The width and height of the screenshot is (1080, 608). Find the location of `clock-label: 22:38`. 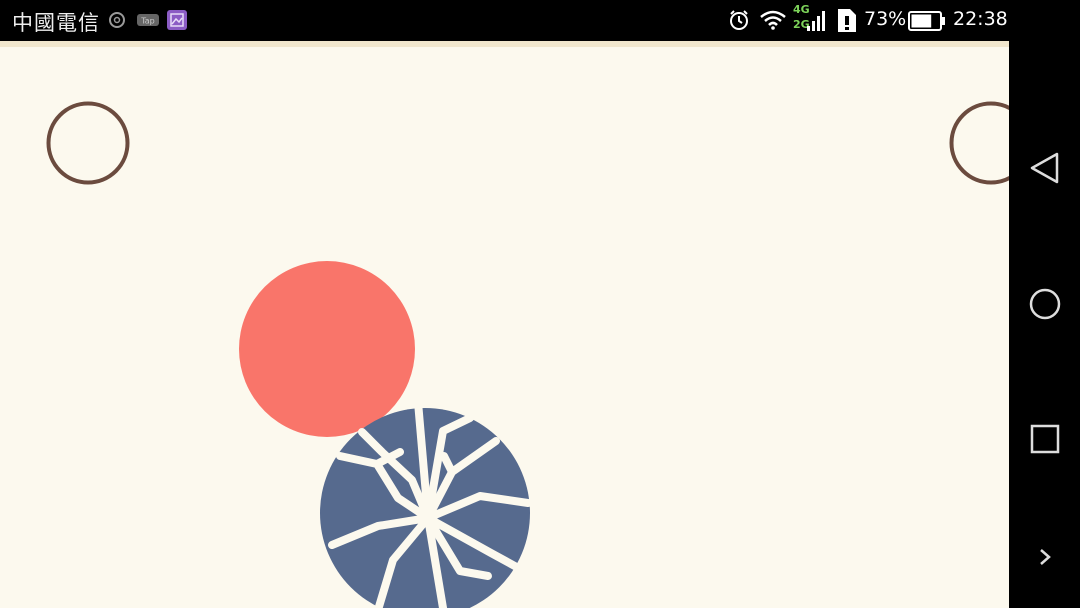

clock-label: 22:38 is located at coordinates (980, 19).